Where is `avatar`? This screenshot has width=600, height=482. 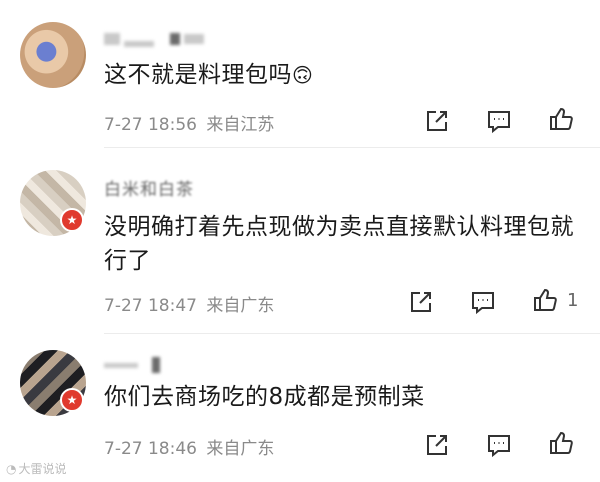
avatar is located at coordinates (53, 55).